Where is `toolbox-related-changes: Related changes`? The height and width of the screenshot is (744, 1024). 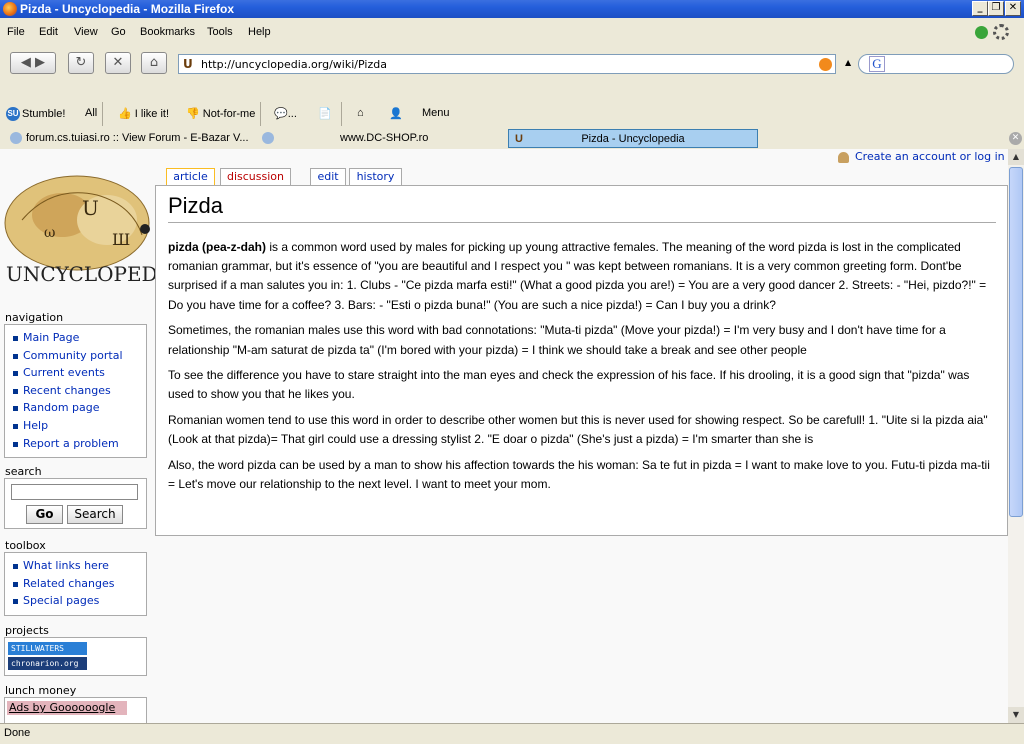 toolbox-related-changes: Related changes is located at coordinates (75, 584).